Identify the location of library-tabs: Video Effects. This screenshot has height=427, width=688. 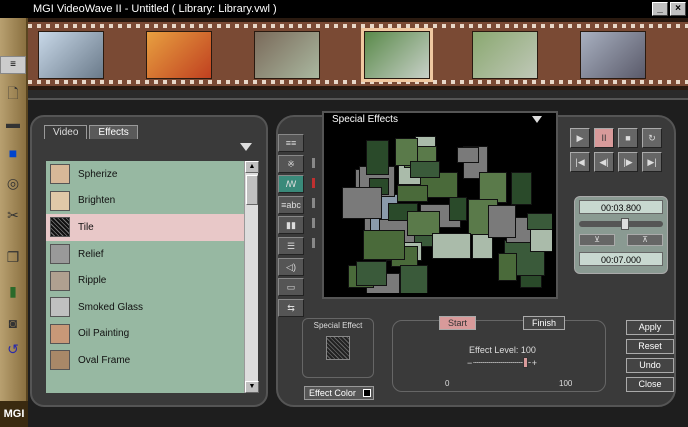
(91, 132).